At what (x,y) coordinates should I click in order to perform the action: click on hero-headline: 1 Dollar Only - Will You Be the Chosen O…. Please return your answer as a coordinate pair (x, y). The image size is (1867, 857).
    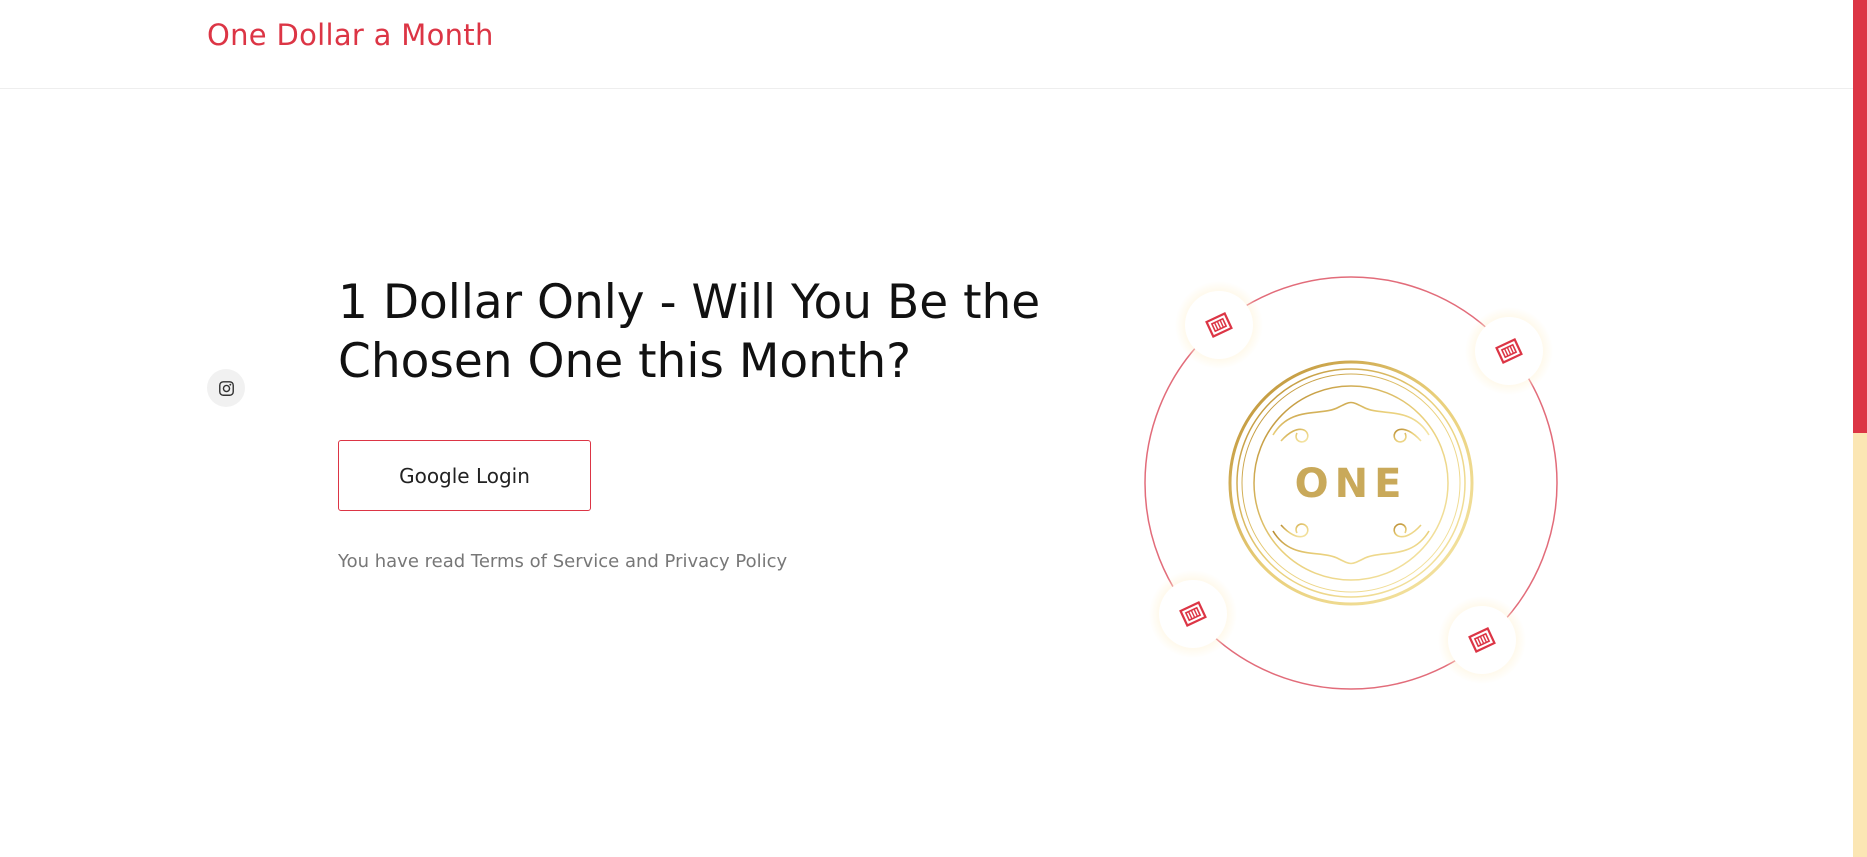
    Looking at the image, I should click on (689, 332).